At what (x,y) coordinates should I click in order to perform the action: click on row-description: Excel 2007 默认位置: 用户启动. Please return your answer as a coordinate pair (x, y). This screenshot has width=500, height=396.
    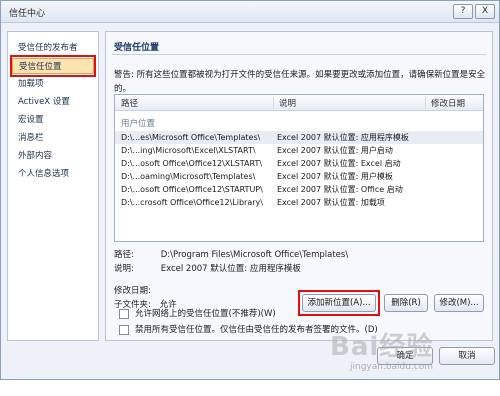
    Looking at the image, I should click on (335, 150).